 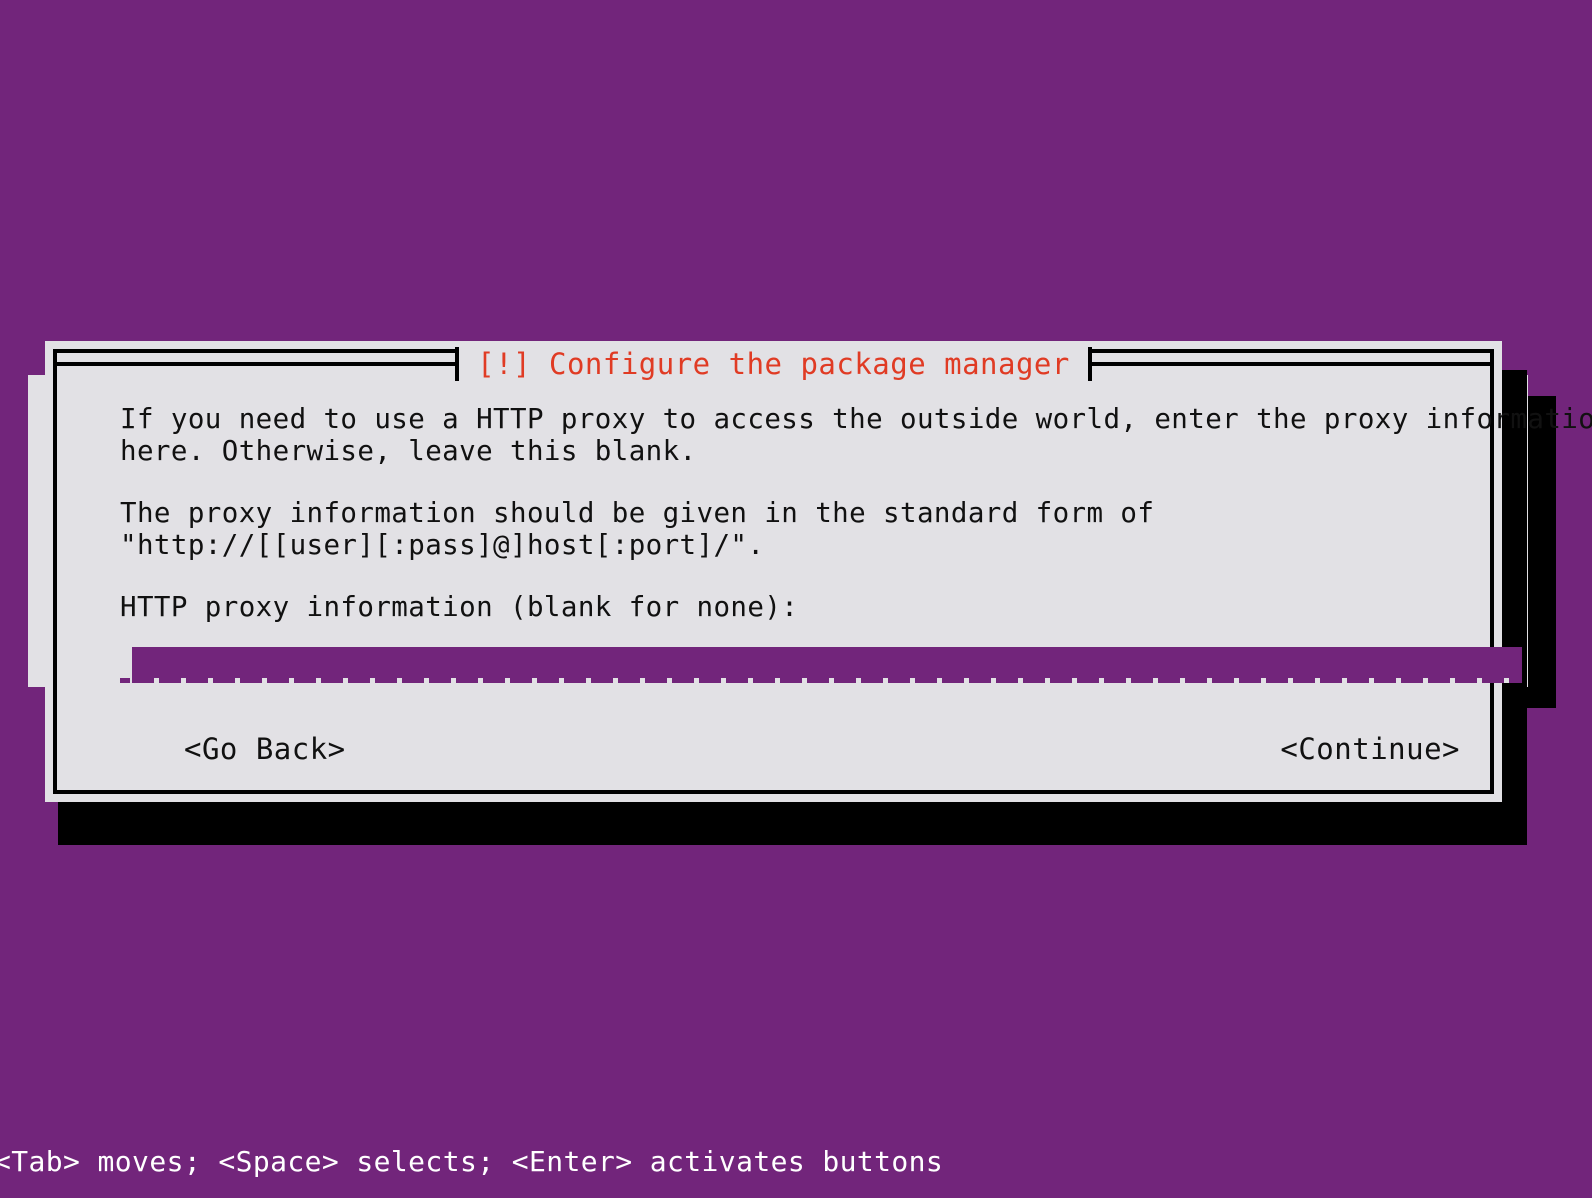 I want to click on proxy-input, so click(x=821, y=667).